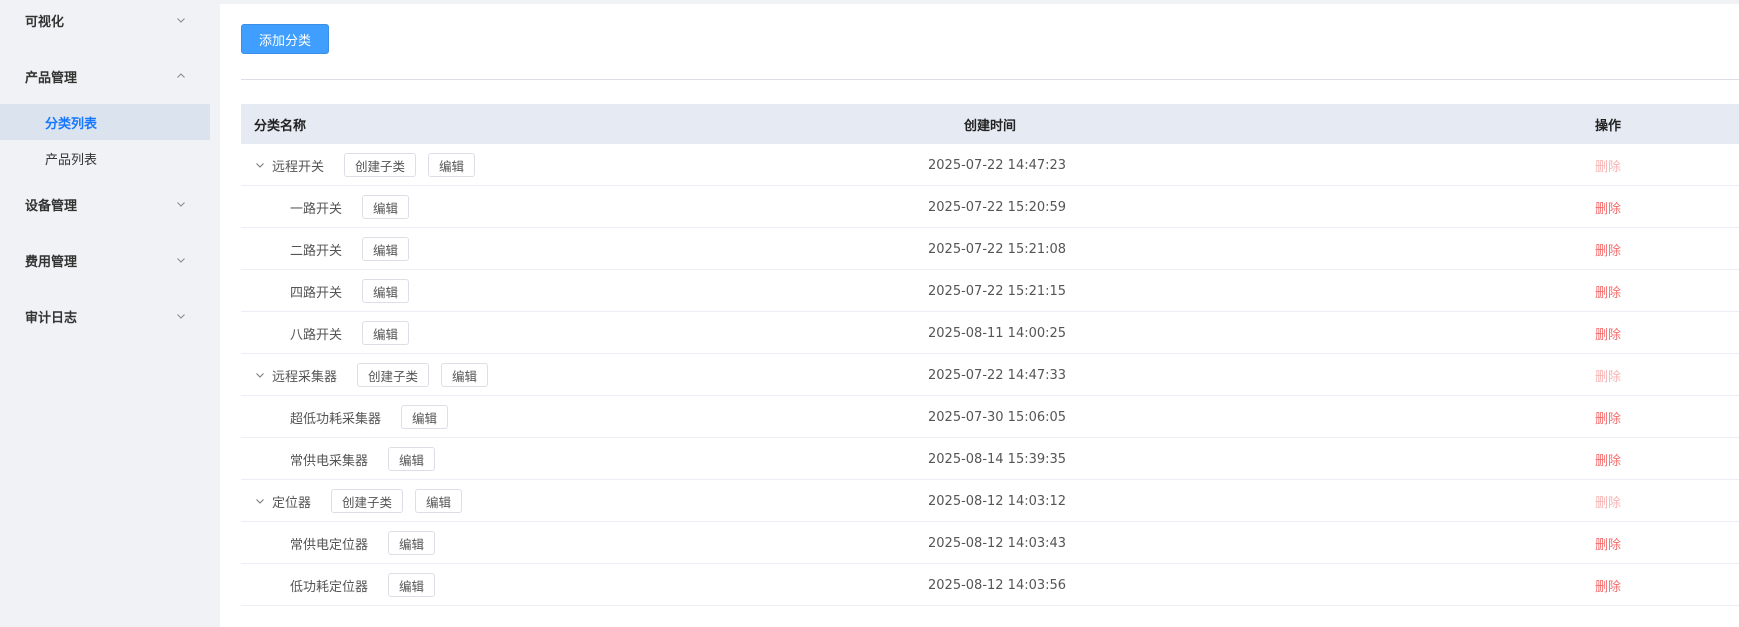 This screenshot has height=627, width=1739. Describe the element at coordinates (105, 158) in the screenshot. I see `sidebar-item-product-list: 产品列表` at that location.